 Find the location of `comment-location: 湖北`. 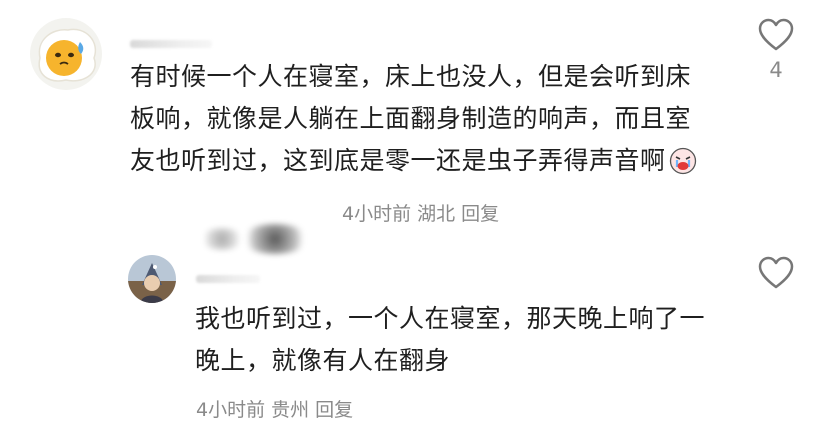

comment-location: 湖北 is located at coordinates (436, 214).